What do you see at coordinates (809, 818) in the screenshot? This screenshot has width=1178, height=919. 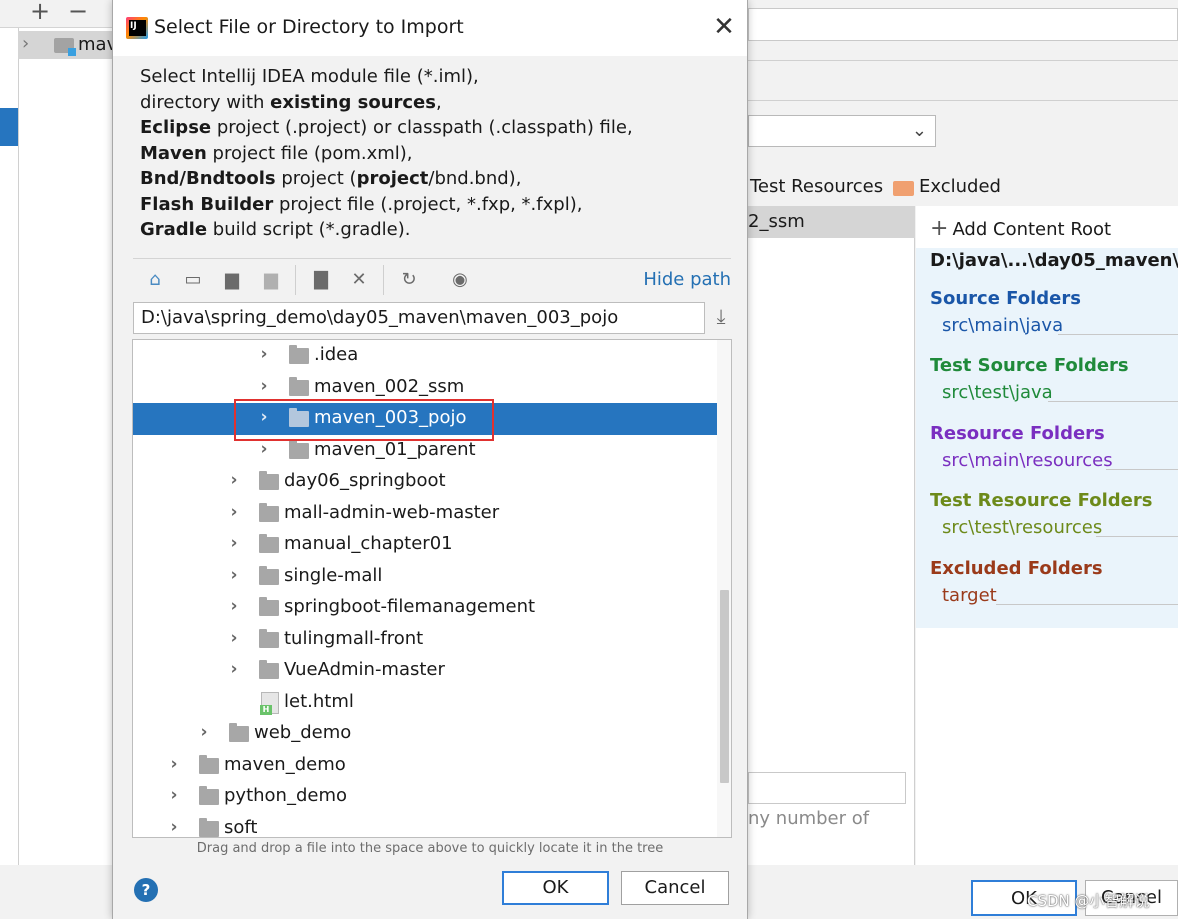 I see `hint-text: ny number of` at bounding box center [809, 818].